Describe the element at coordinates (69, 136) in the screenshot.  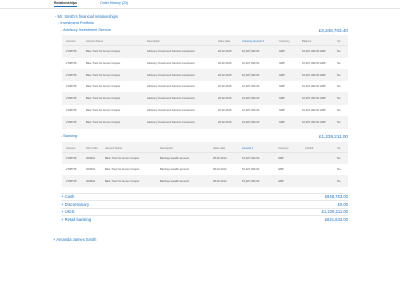
I see `tree-banking: - Banking` at that location.